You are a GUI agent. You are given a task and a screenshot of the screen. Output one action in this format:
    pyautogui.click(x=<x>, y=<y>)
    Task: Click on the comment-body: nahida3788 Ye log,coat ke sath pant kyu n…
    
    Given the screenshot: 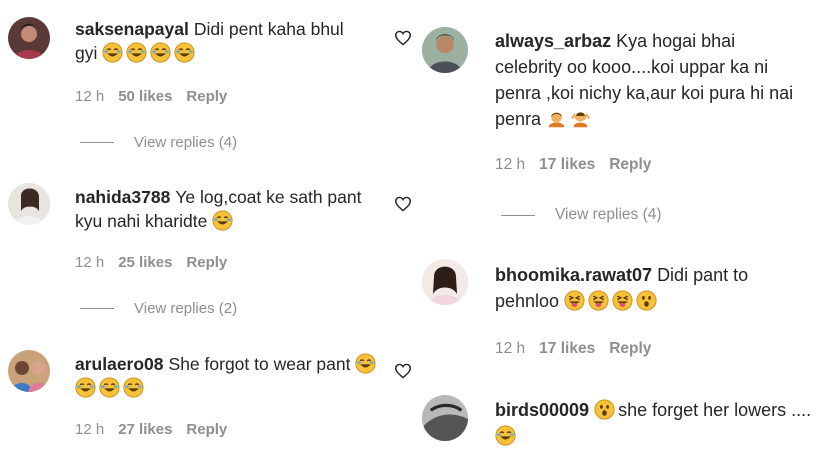 What is the action you would take?
    pyautogui.click(x=230, y=209)
    